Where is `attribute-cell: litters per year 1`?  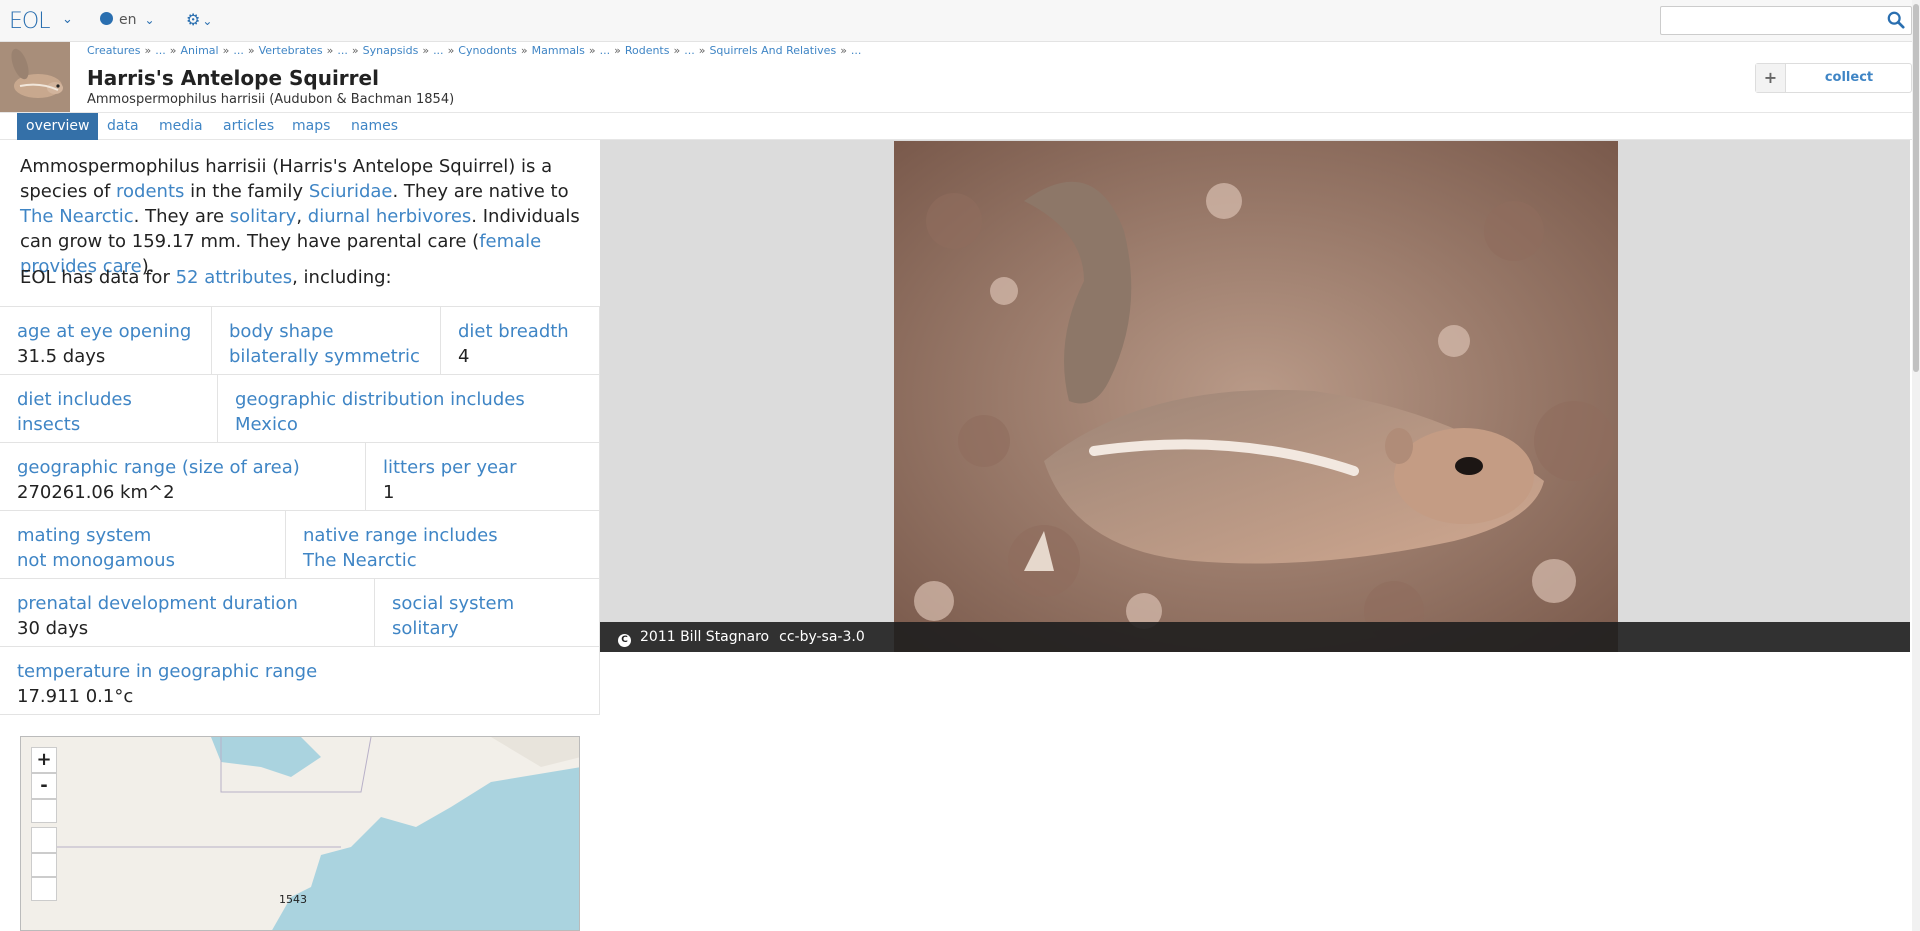
attribute-cell: litters per year 1 is located at coordinates (483, 476).